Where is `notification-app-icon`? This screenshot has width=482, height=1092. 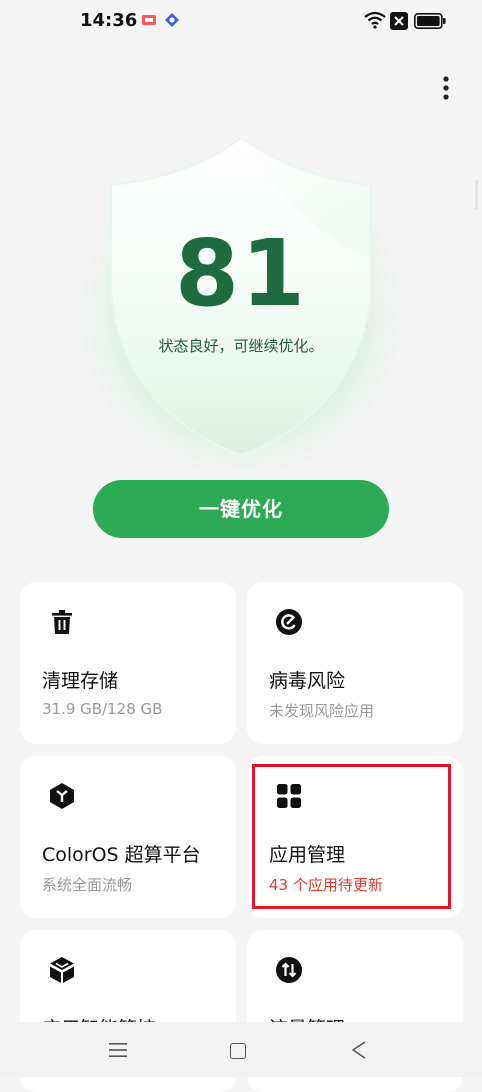 notification-app-icon is located at coordinates (149, 20).